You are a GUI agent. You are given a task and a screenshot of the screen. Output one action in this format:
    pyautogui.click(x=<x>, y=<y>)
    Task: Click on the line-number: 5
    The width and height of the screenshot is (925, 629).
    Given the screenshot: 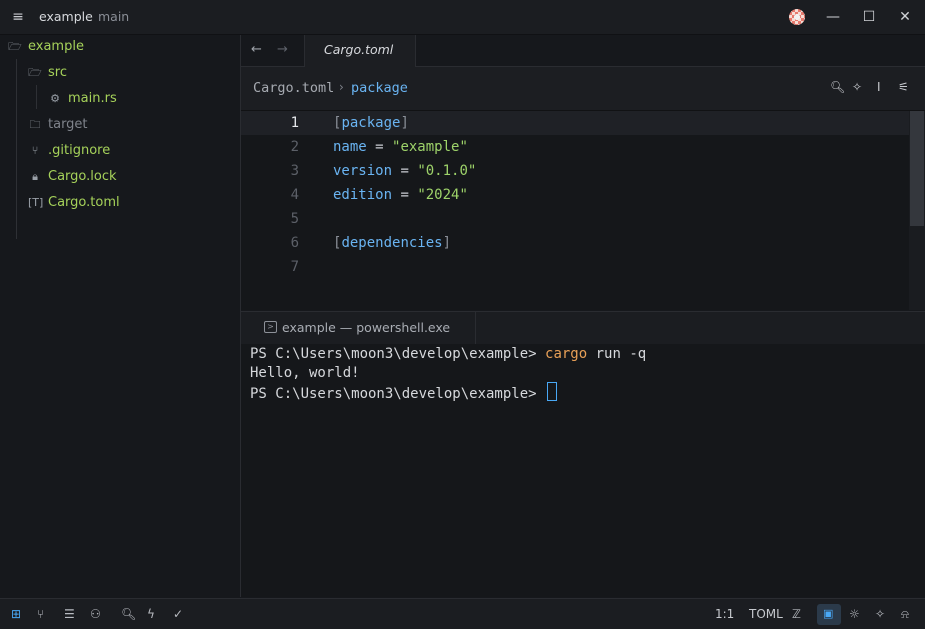 What is the action you would take?
    pyautogui.click(x=294, y=219)
    